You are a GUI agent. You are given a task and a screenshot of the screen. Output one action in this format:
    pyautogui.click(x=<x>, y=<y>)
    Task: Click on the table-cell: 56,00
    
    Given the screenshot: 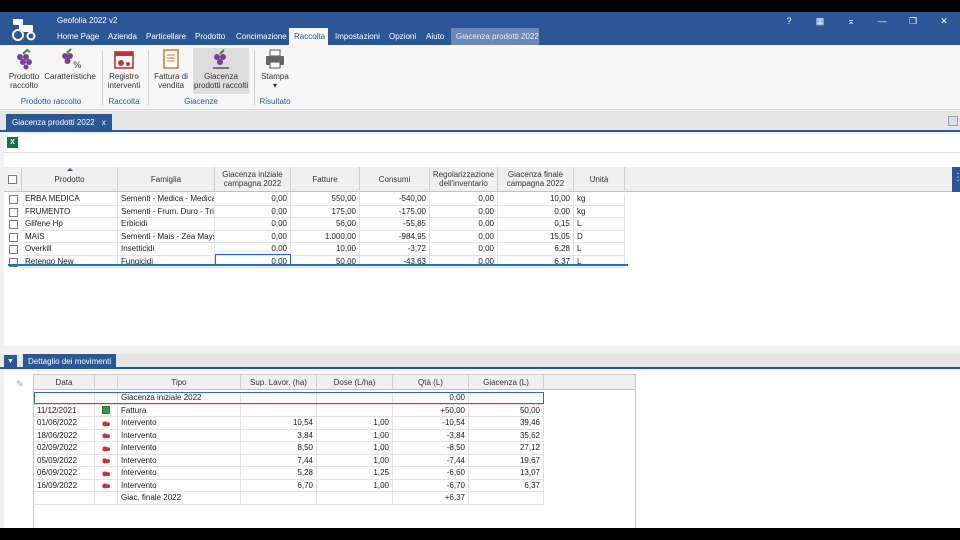 What is the action you would take?
    pyautogui.click(x=325, y=224)
    